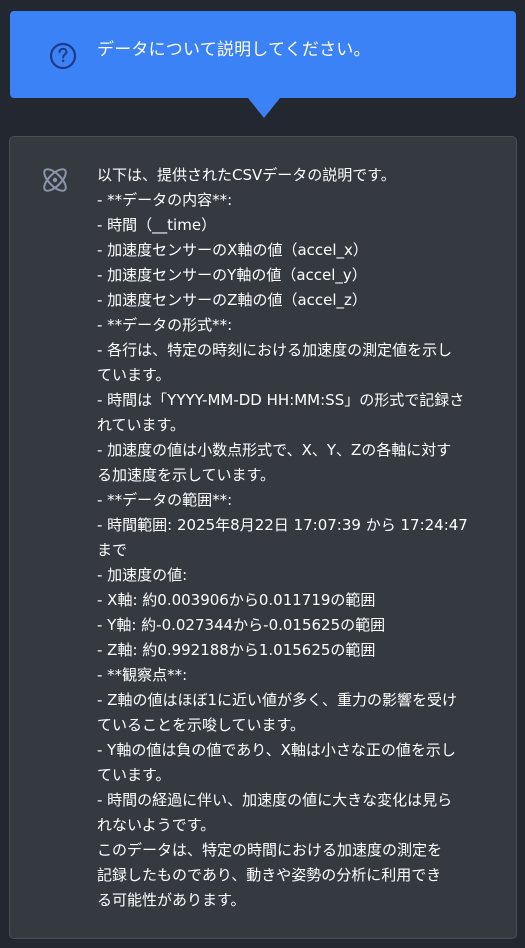 Image resolution: width=525 pixels, height=948 pixels. What do you see at coordinates (264, 108) in the screenshot?
I see `user-bubble-tail` at bounding box center [264, 108].